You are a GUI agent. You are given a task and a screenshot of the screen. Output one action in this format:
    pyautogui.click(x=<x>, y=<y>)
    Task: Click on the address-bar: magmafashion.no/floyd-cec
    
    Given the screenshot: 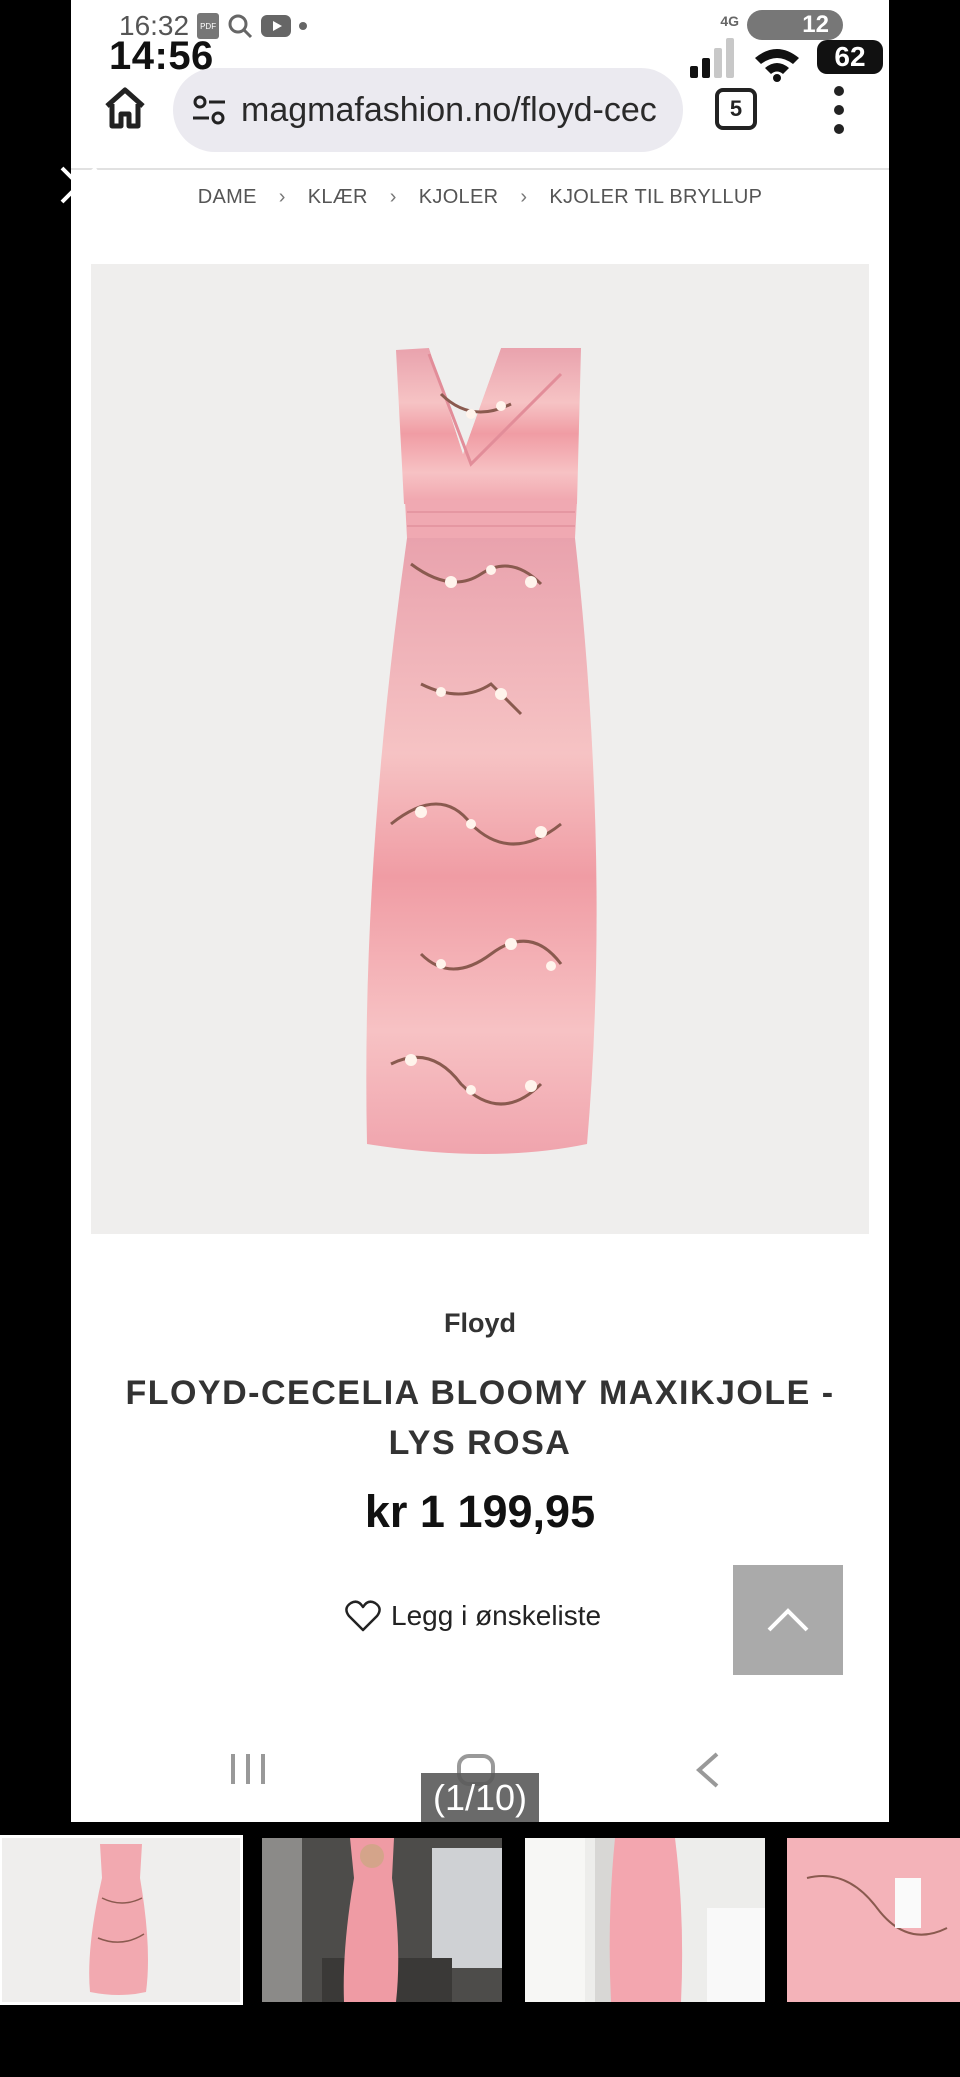 What is the action you would take?
    pyautogui.click(x=428, y=110)
    